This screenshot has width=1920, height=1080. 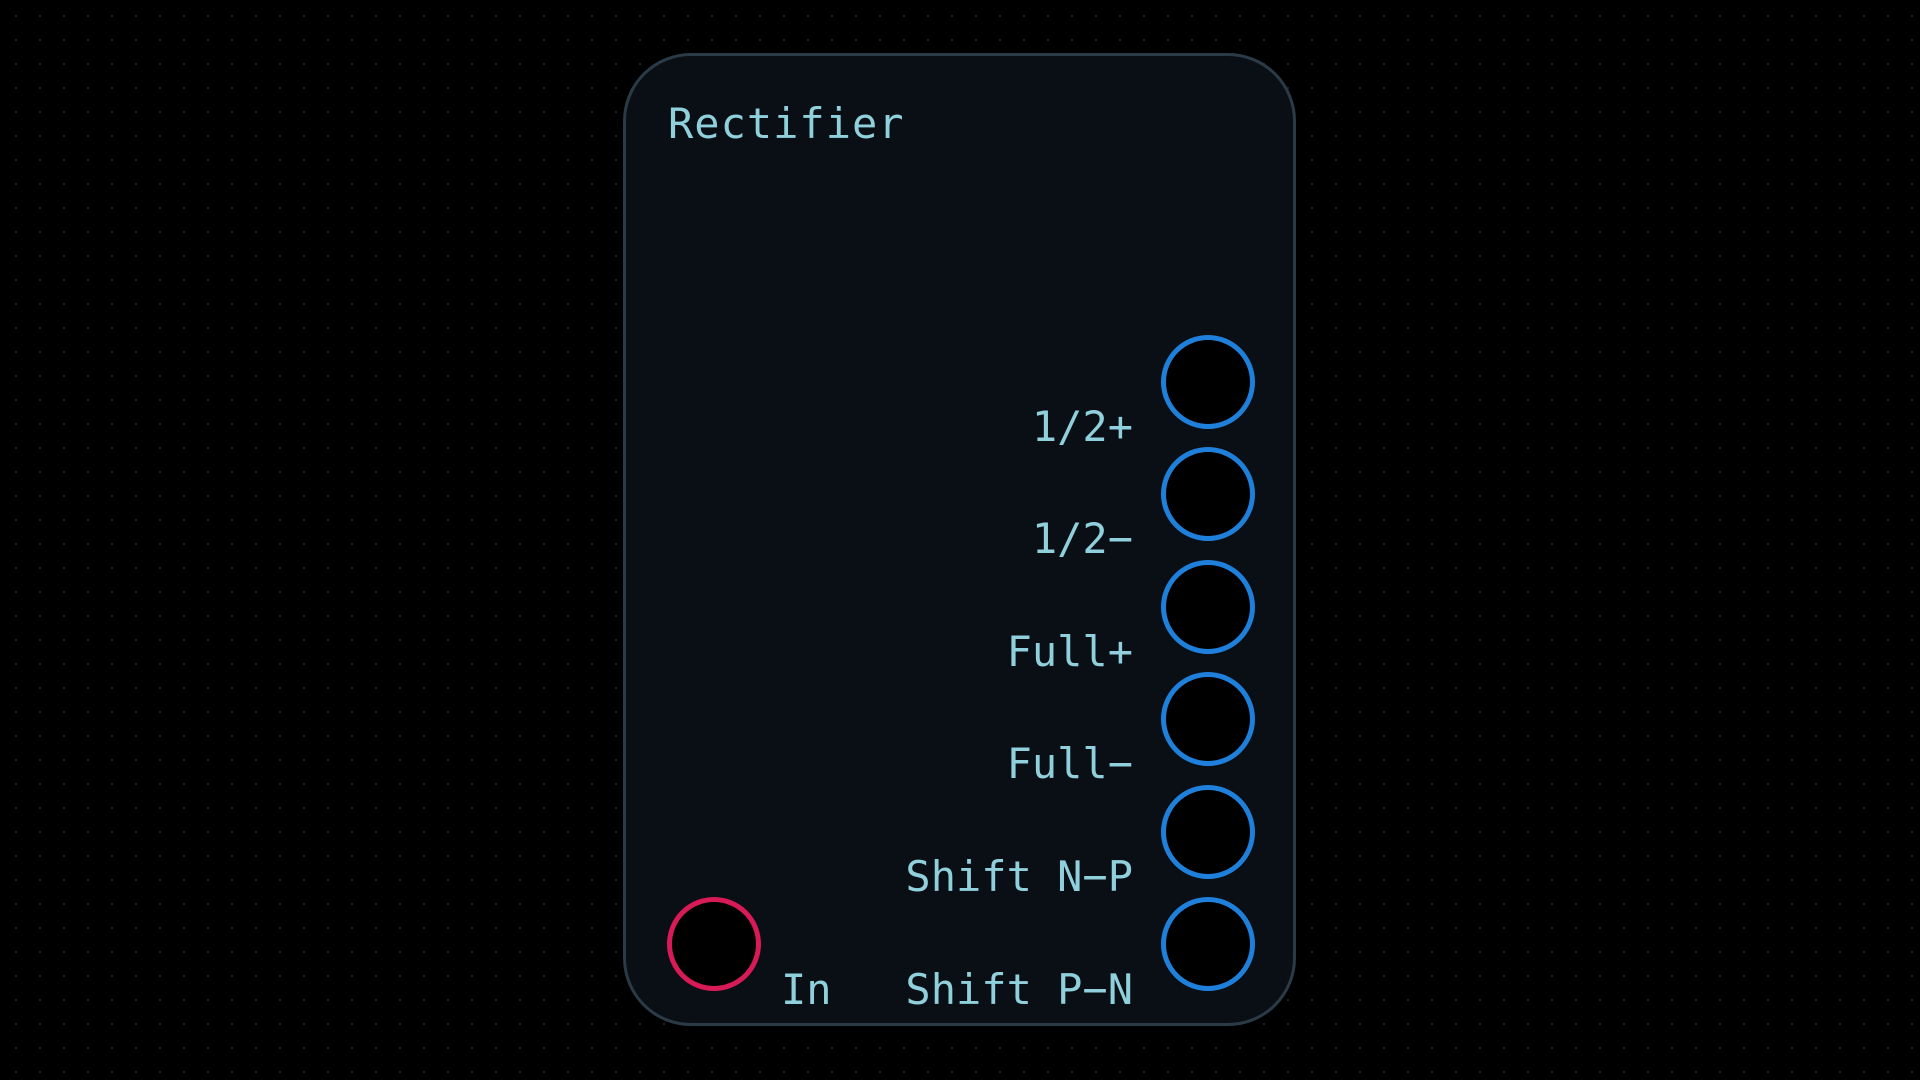 What do you see at coordinates (1208, 494) in the screenshot?
I see `output-port-half-negative` at bounding box center [1208, 494].